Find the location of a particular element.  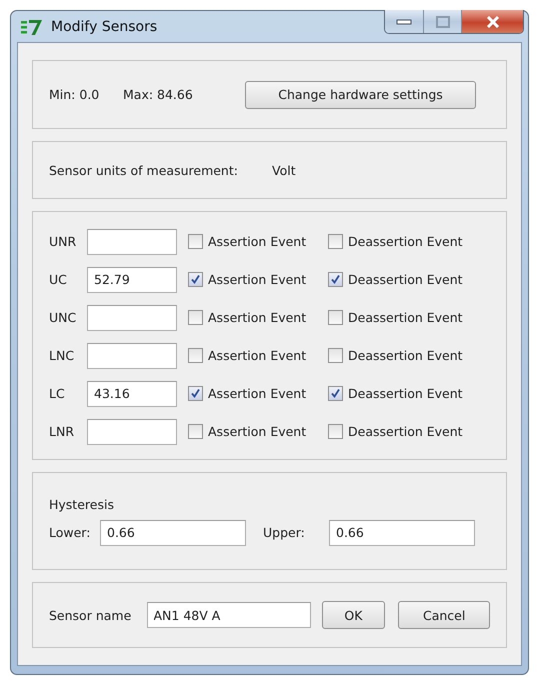

threshold-field: 43.16 is located at coordinates (132, 393).